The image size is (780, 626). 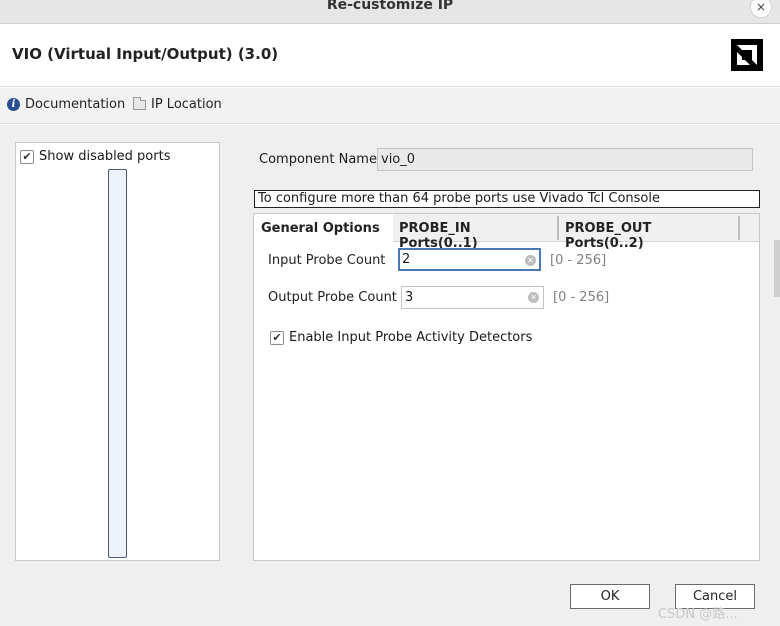 I want to click on show-disabled-ports-label: Show disabled ports, so click(x=105, y=156).